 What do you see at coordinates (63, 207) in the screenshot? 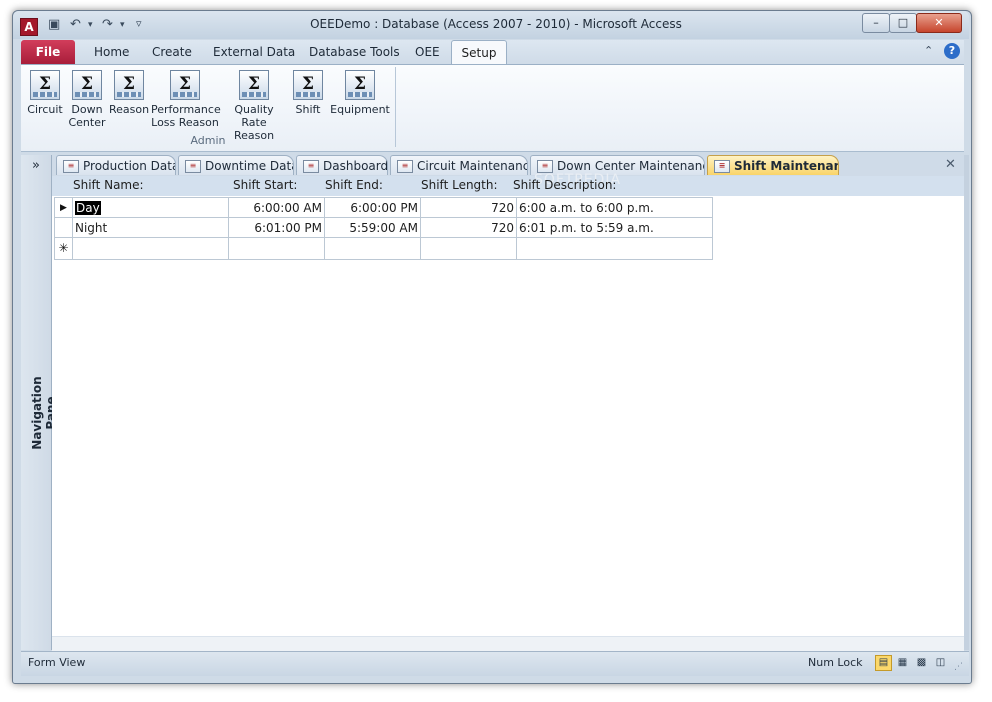
I see `record-selector: ▶` at bounding box center [63, 207].